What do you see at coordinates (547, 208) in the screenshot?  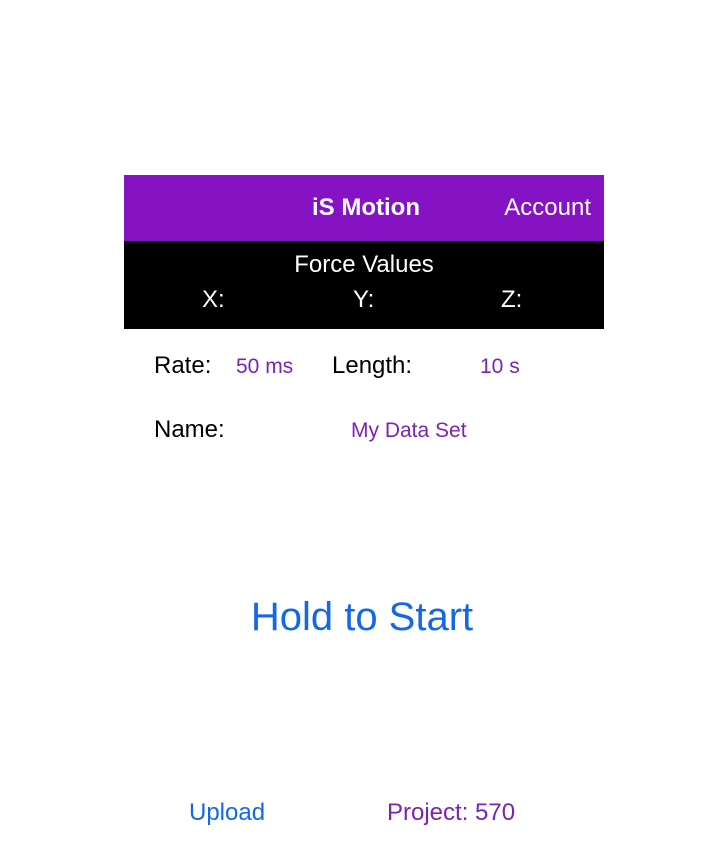 I see `account-button: Account` at bounding box center [547, 208].